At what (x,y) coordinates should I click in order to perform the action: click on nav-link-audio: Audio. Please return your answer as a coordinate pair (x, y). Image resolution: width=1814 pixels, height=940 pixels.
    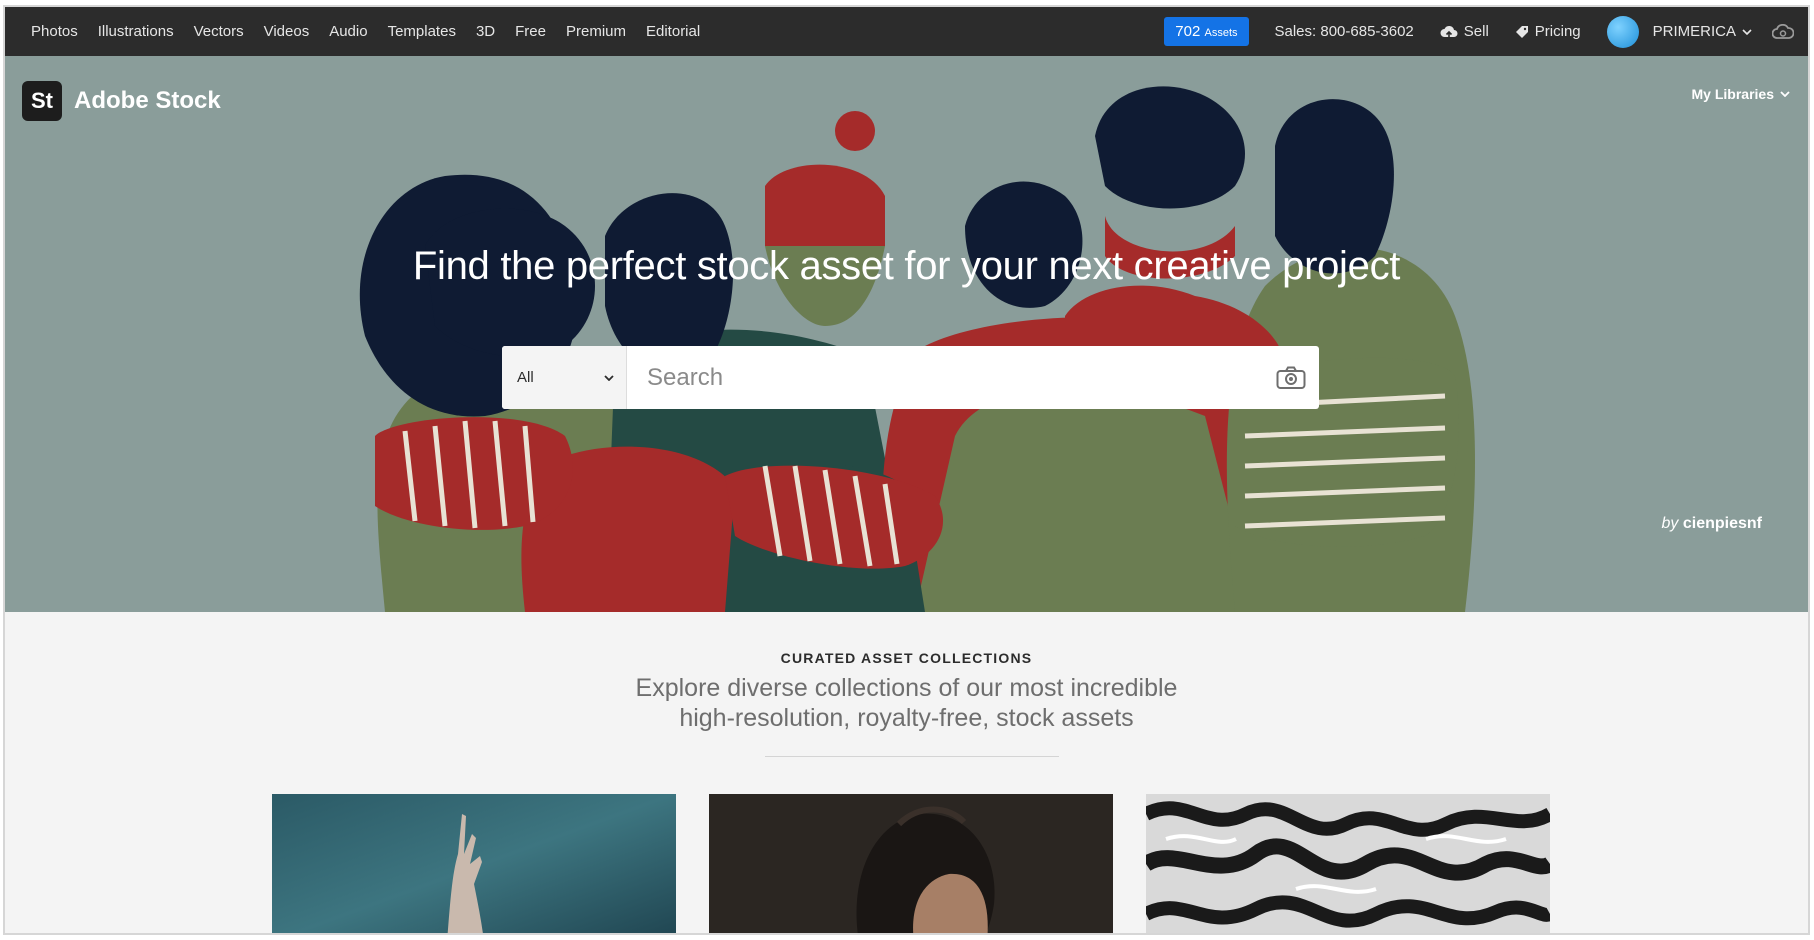
    Looking at the image, I should click on (348, 31).